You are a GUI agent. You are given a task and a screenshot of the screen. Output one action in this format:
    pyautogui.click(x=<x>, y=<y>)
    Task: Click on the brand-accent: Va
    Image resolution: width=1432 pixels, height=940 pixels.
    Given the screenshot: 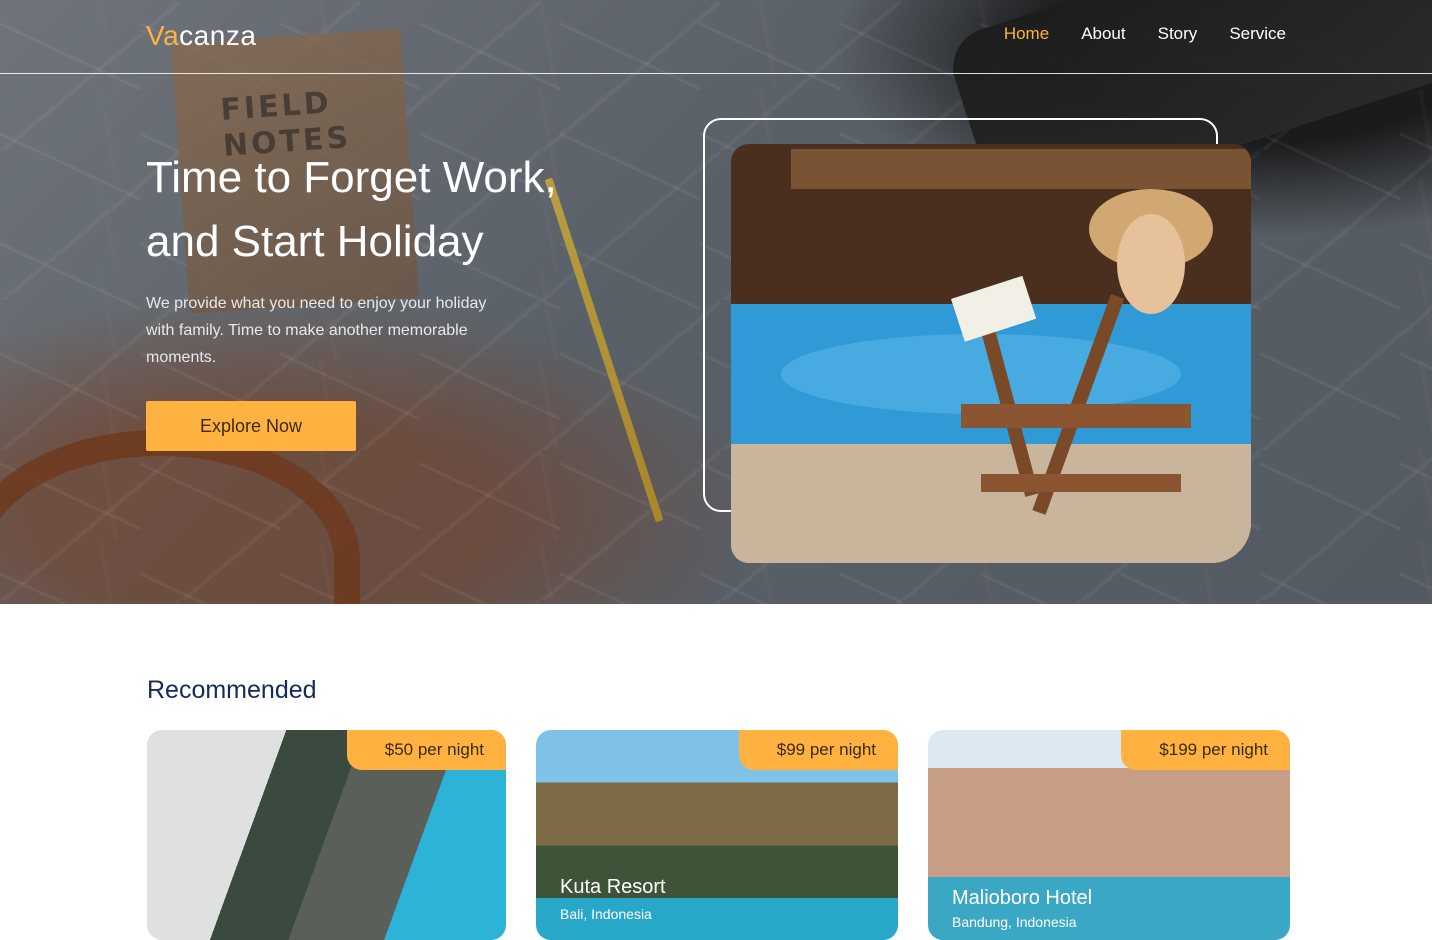 What is the action you would take?
    pyautogui.click(x=163, y=35)
    